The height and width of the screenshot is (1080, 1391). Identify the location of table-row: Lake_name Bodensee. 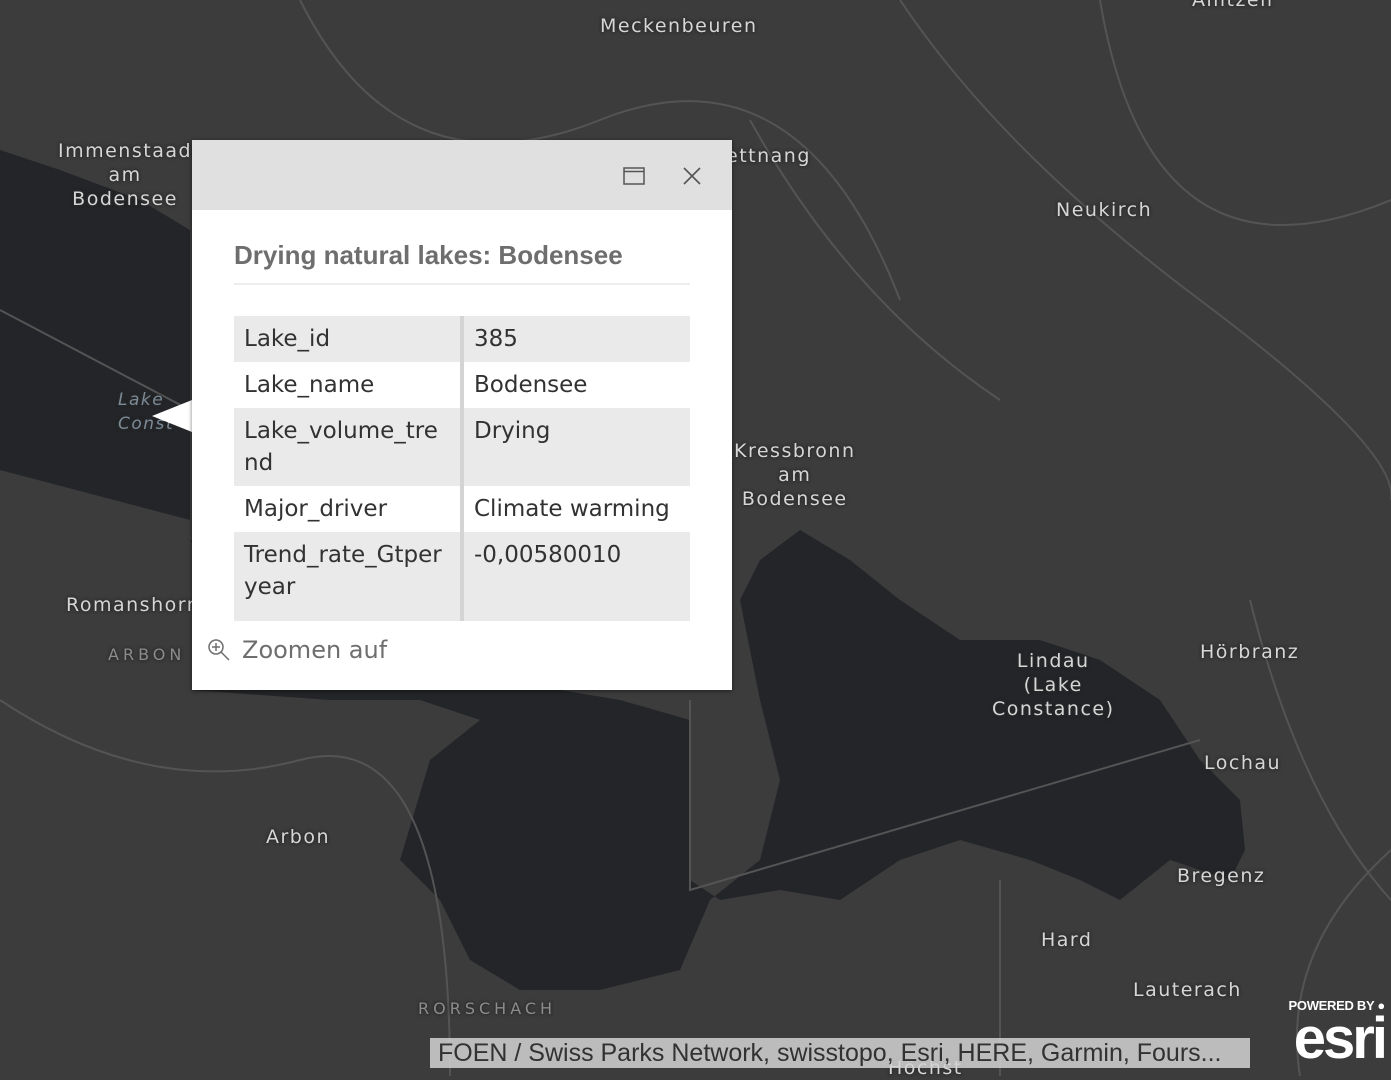
(462, 385).